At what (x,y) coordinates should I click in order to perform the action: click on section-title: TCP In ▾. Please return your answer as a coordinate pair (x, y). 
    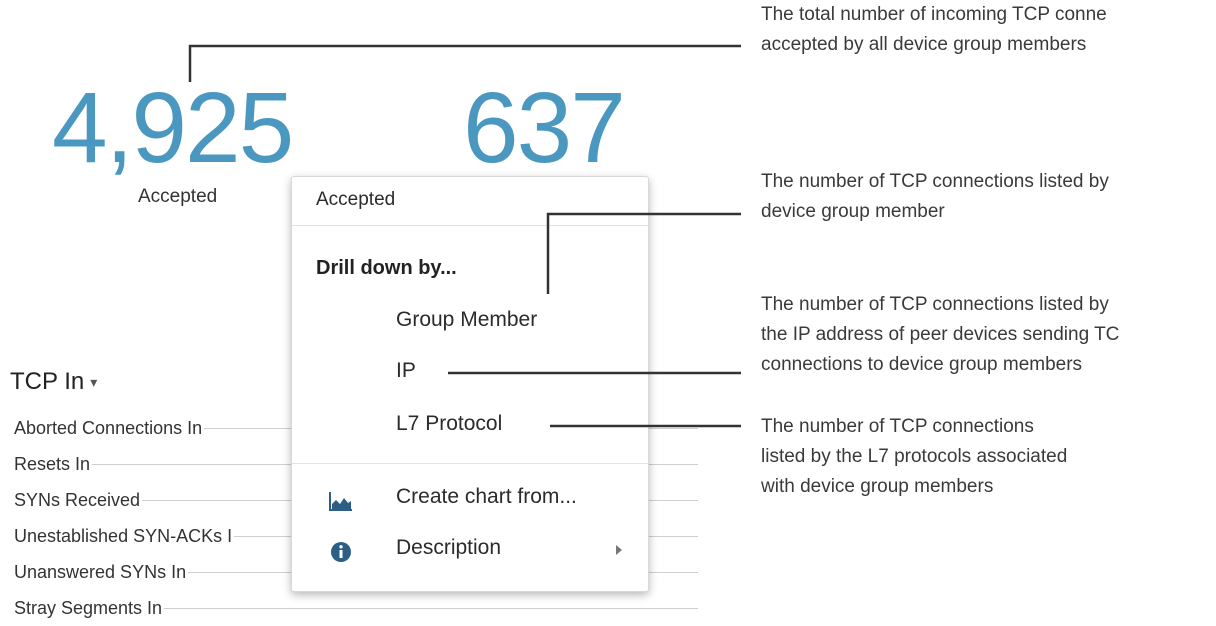
    Looking at the image, I should click on (53, 382).